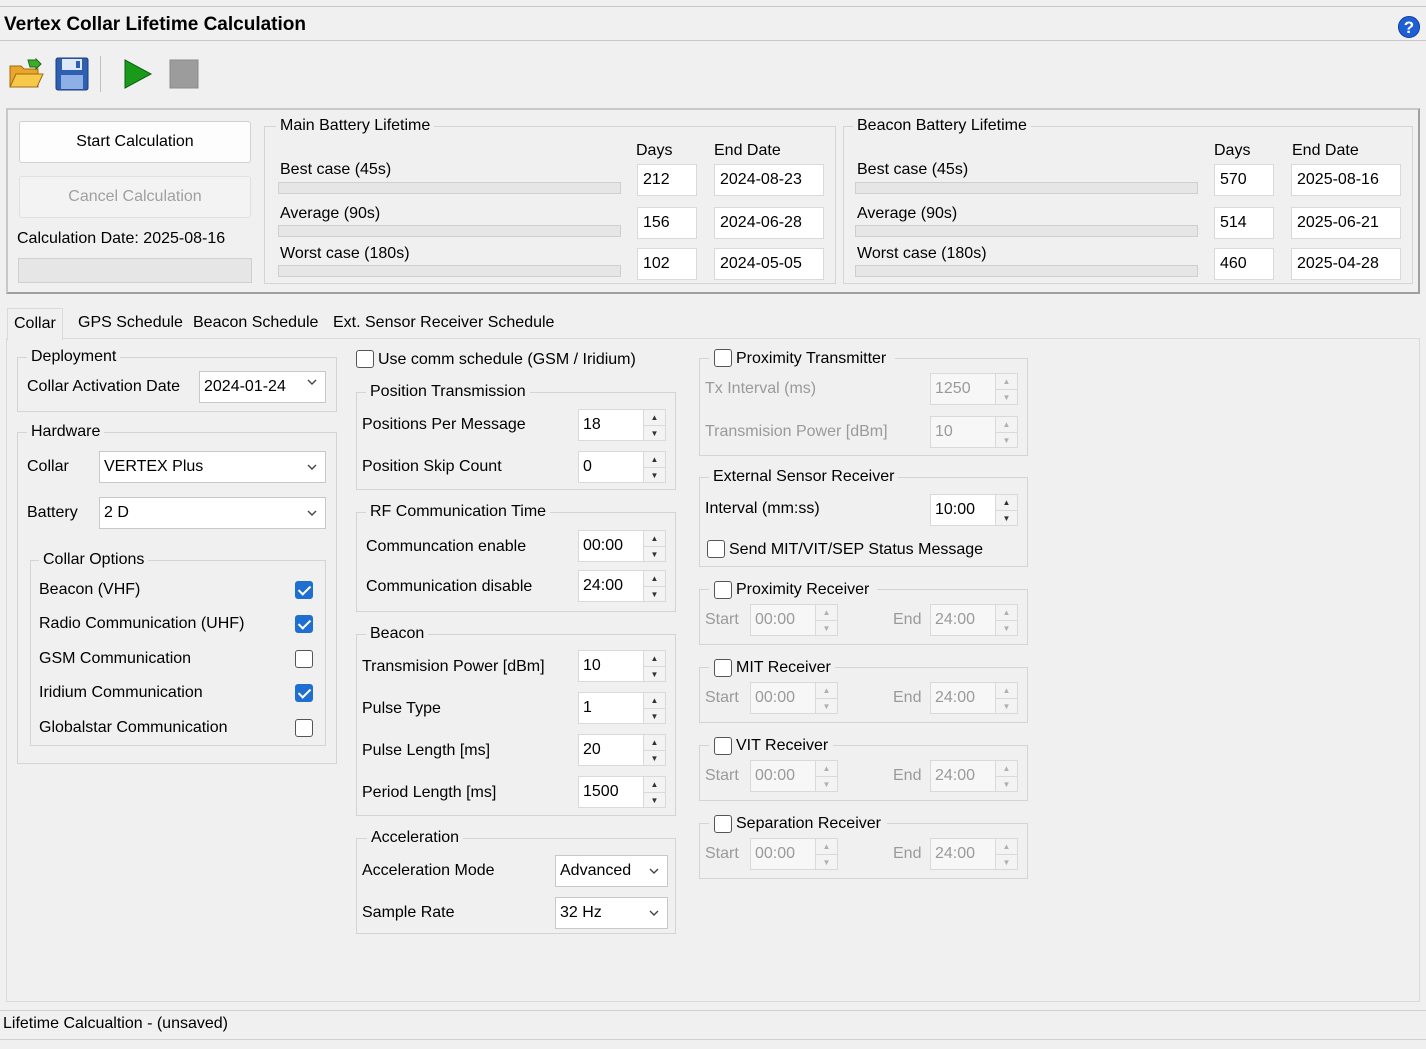 This screenshot has height=1049, width=1426. Describe the element at coordinates (304, 590) in the screenshot. I see `beacon-vhf-checkbox` at that location.